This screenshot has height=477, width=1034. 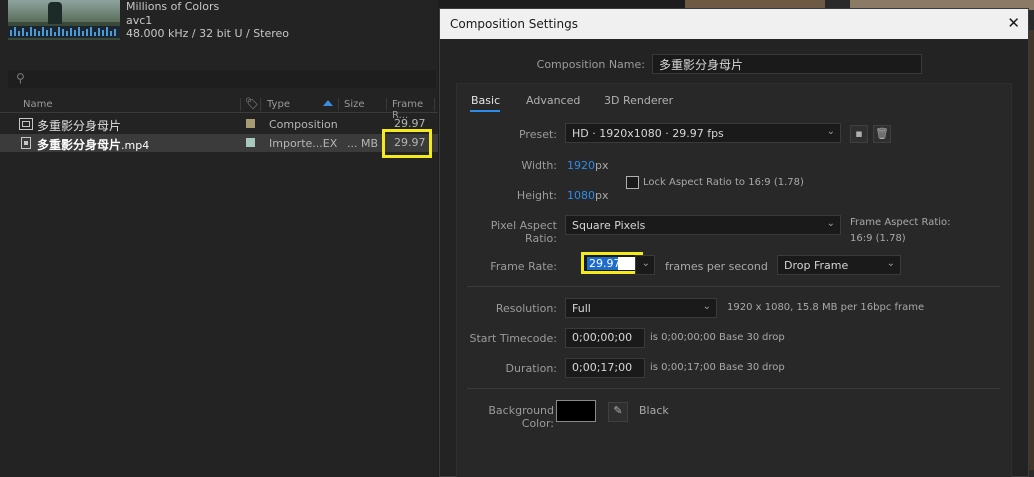 What do you see at coordinates (878, 238) in the screenshot?
I see `frame-aspect-value: 16:9 (1.78)` at bounding box center [878, 238].